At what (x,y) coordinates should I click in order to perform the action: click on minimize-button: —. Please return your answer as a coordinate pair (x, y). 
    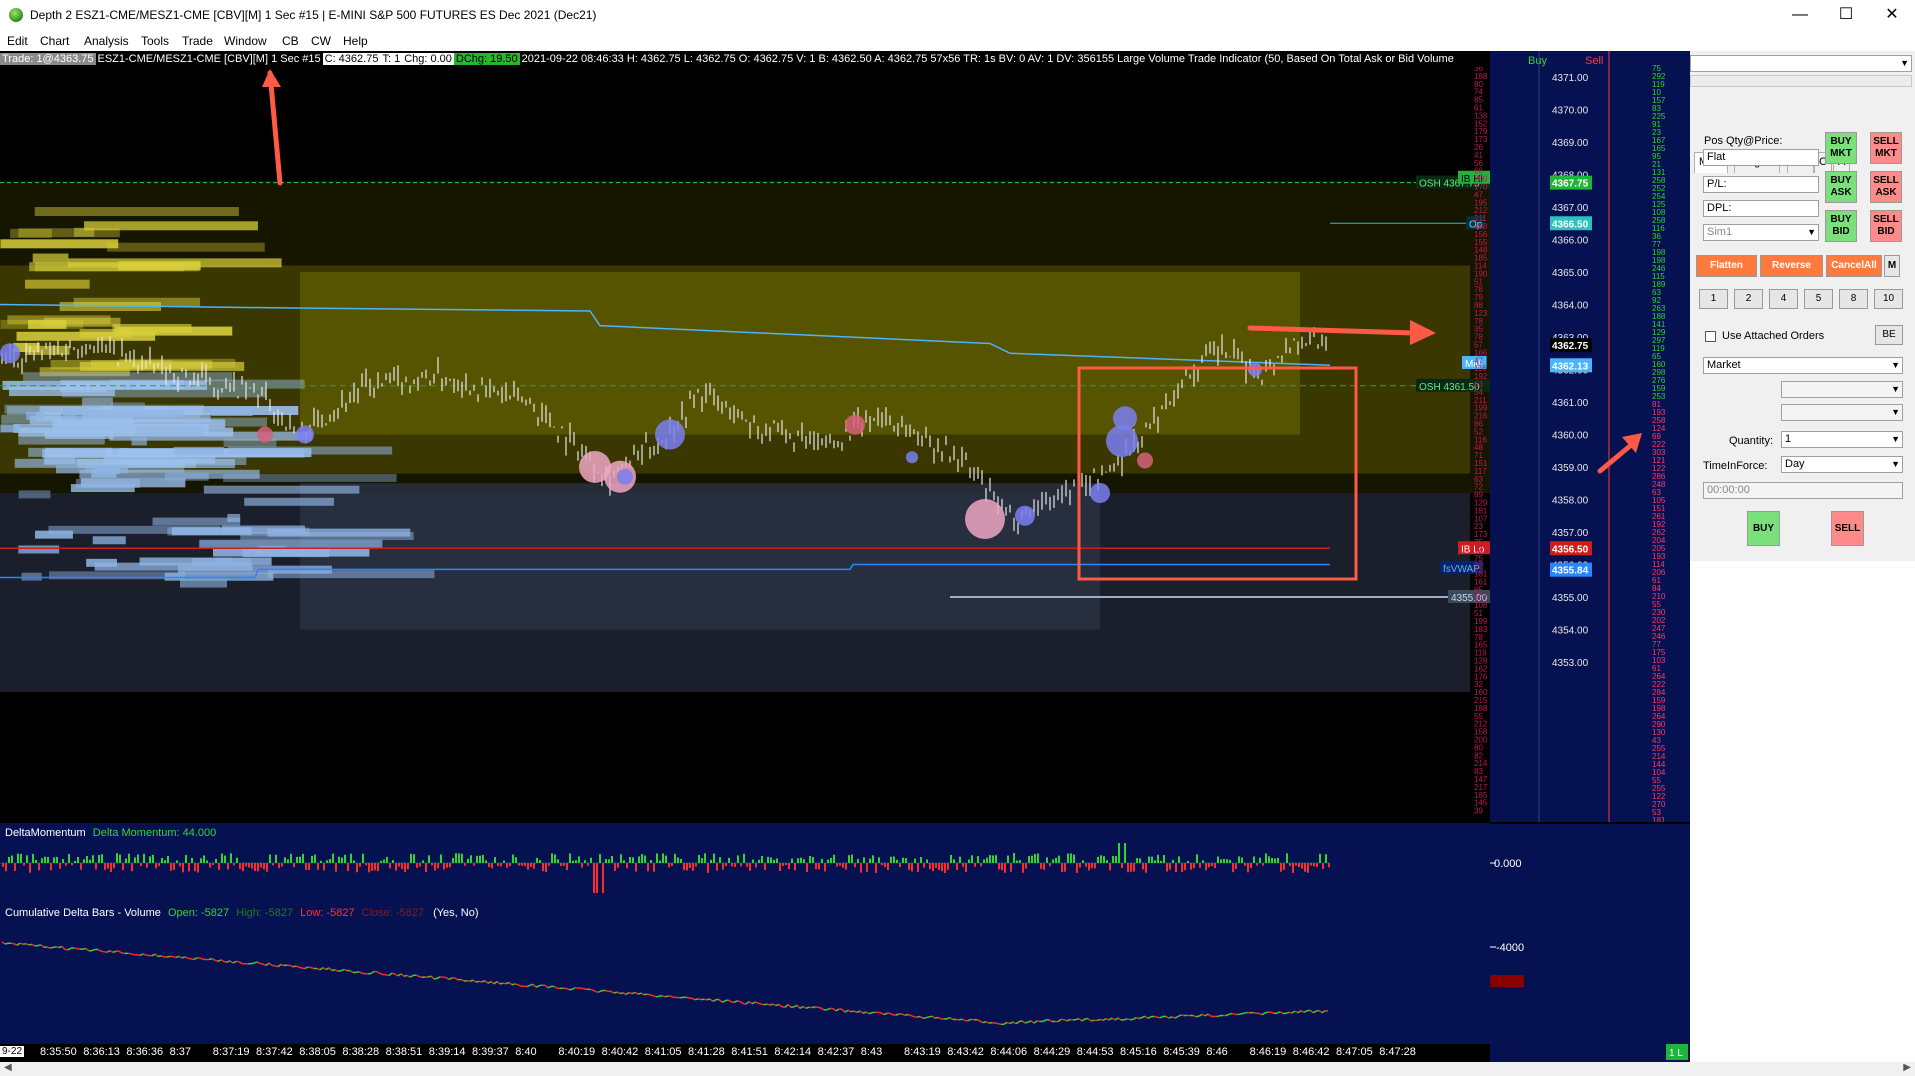
    Looking at the image, I should click on (1800, 15).